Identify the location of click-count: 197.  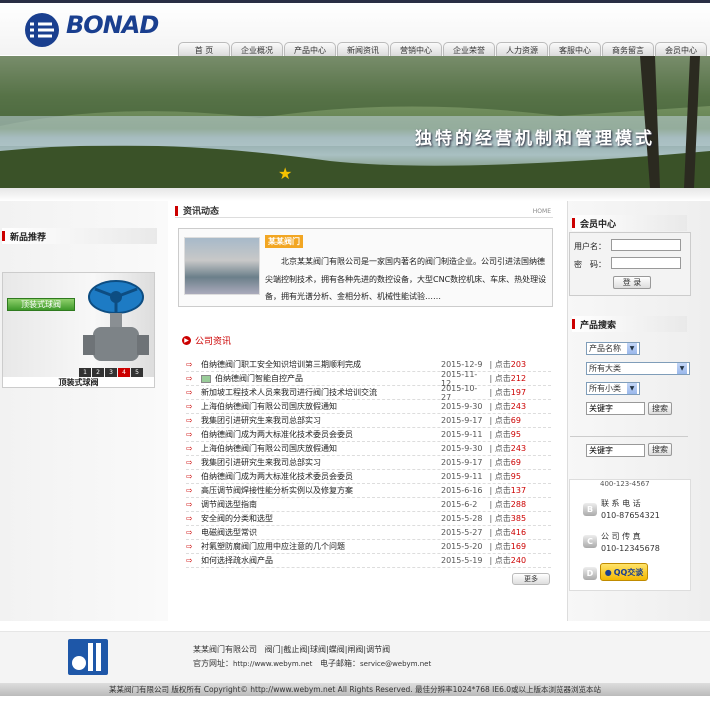
(518, 392).